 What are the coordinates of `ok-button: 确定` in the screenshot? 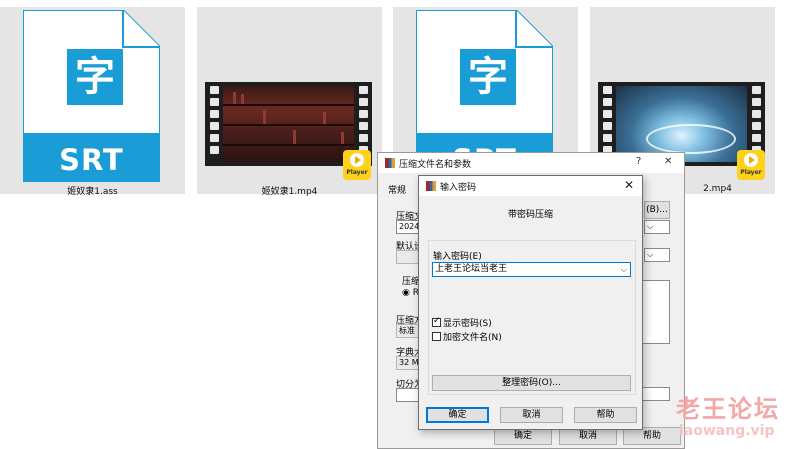 It's located at (457, 415).